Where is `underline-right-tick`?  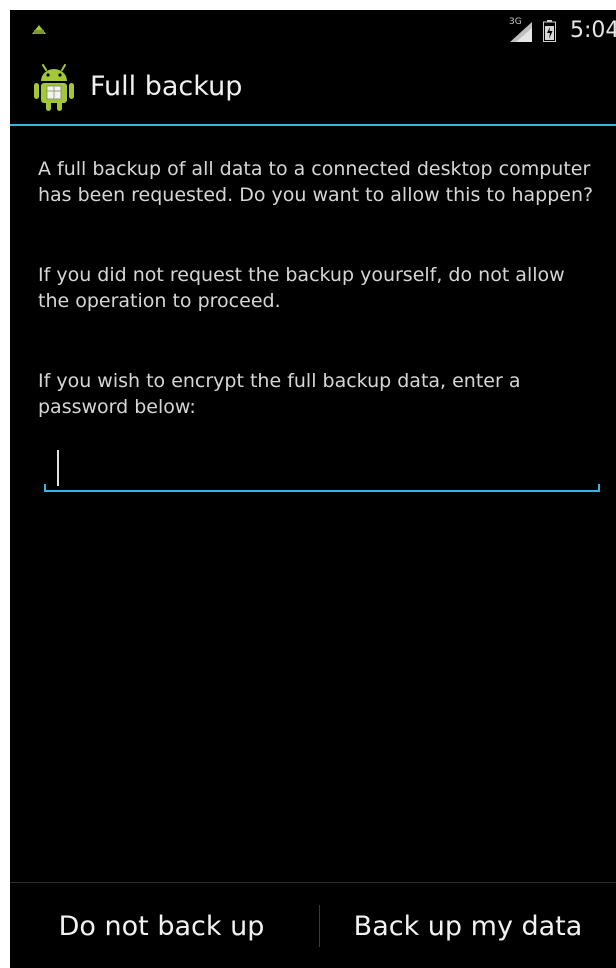 underline-right-tick is located at coordinates (599, 488).